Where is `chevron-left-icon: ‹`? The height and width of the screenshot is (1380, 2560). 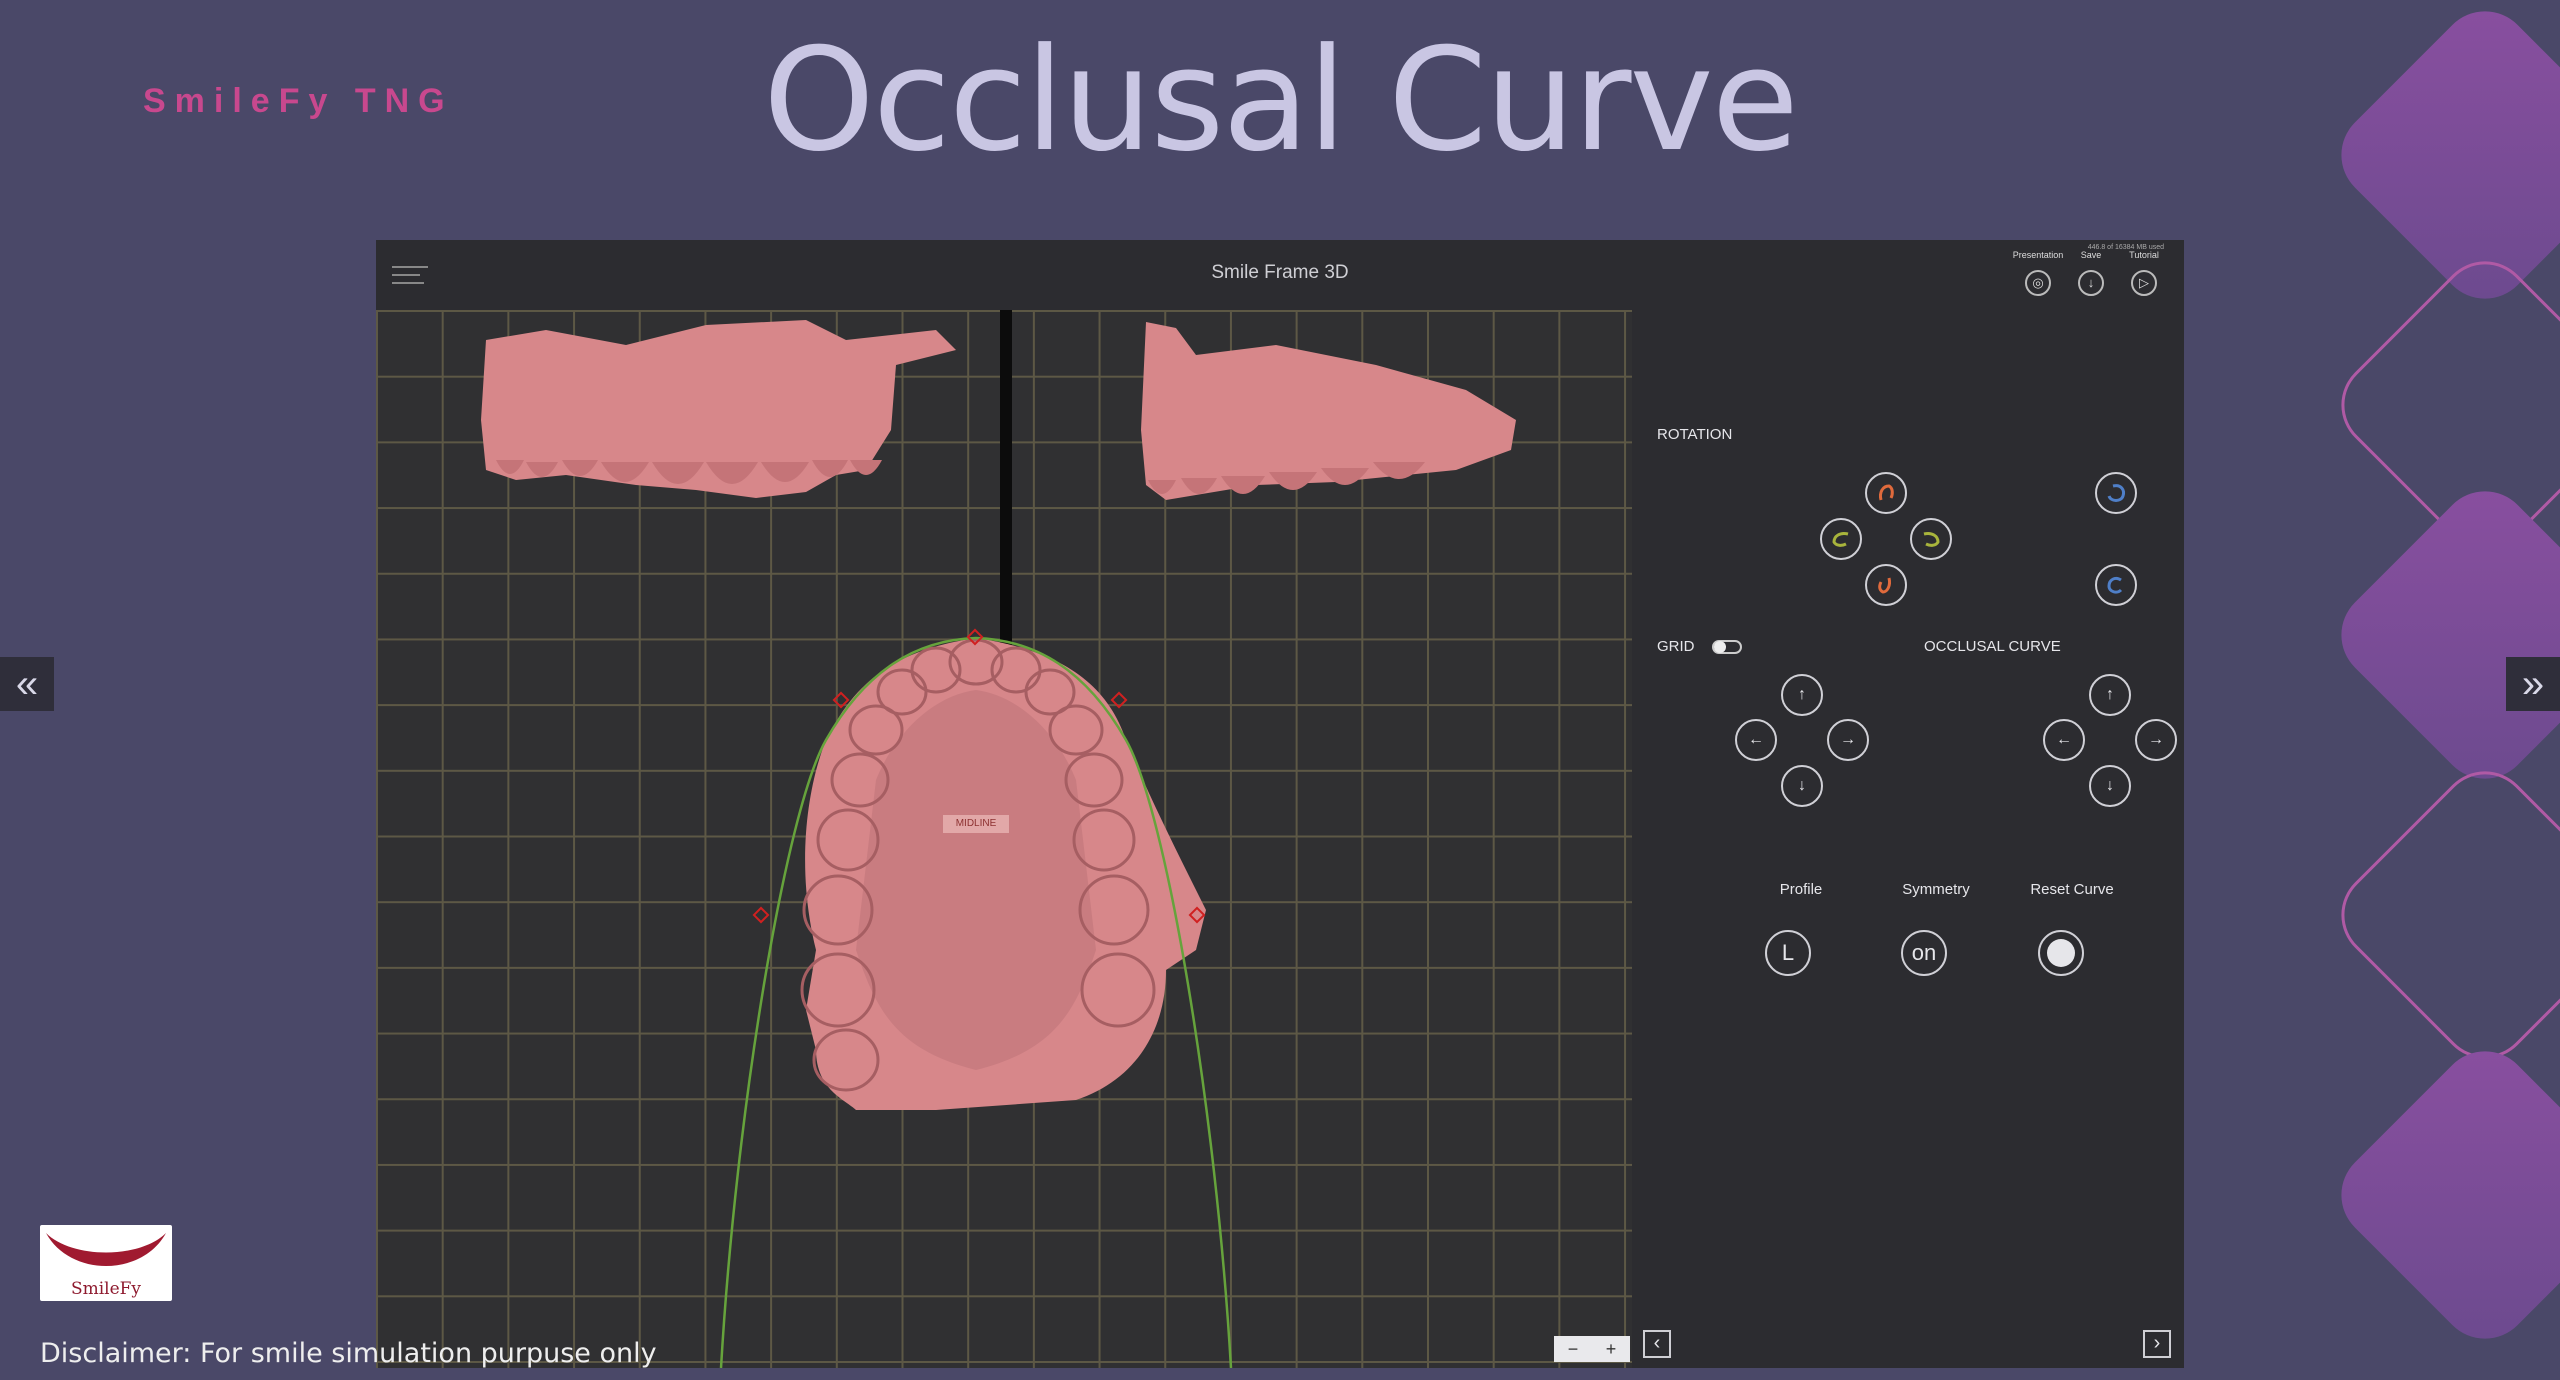 chevron-left-icon: ‹ is located at coordinates (1657, 1343).